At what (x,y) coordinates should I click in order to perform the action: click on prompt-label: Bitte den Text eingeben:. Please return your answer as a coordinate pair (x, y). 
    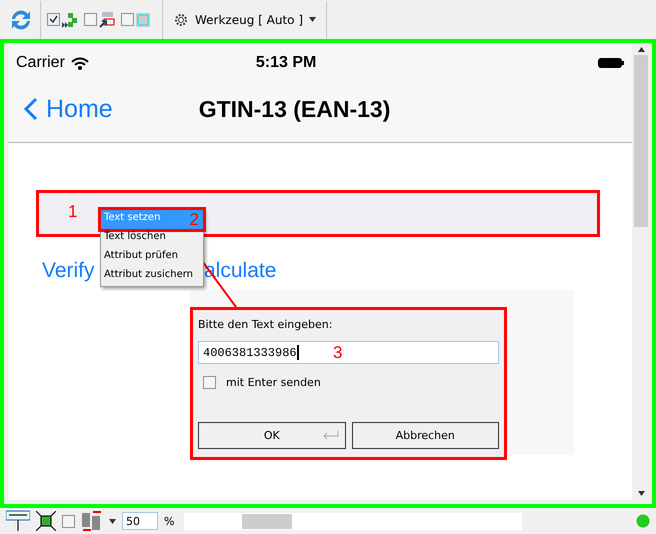
    Looking at the image, I should click on (266, 324).